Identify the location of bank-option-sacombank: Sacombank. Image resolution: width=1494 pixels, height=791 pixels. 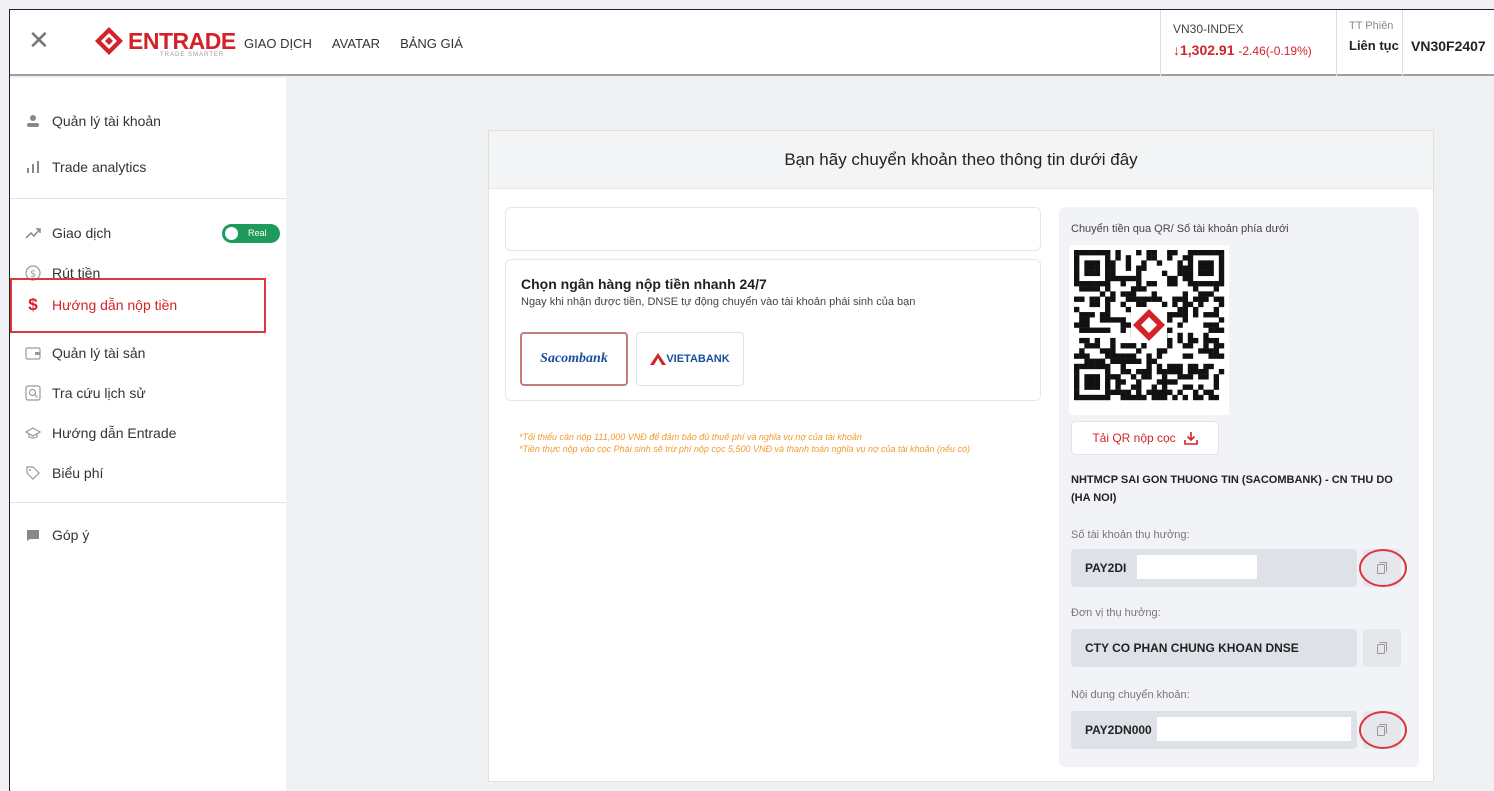
(574, 359).